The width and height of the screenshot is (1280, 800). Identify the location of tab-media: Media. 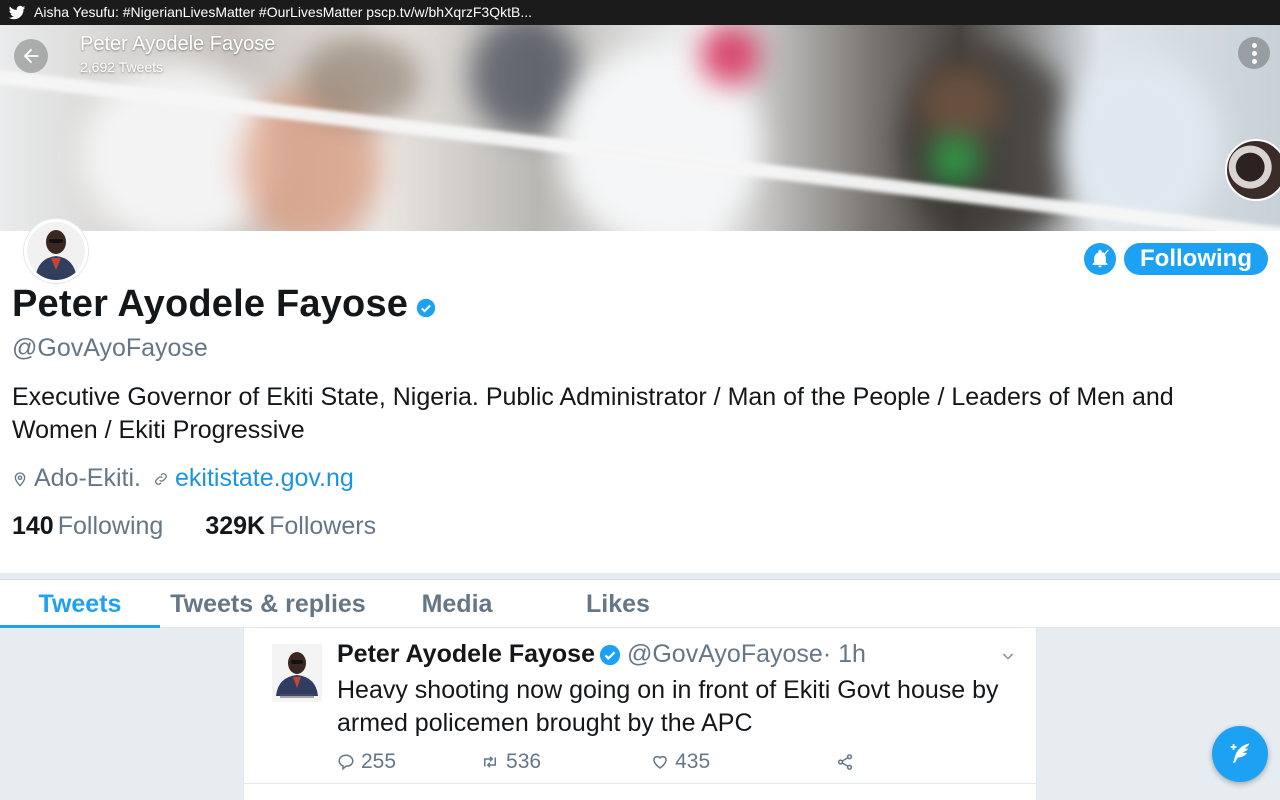
(457, 604).